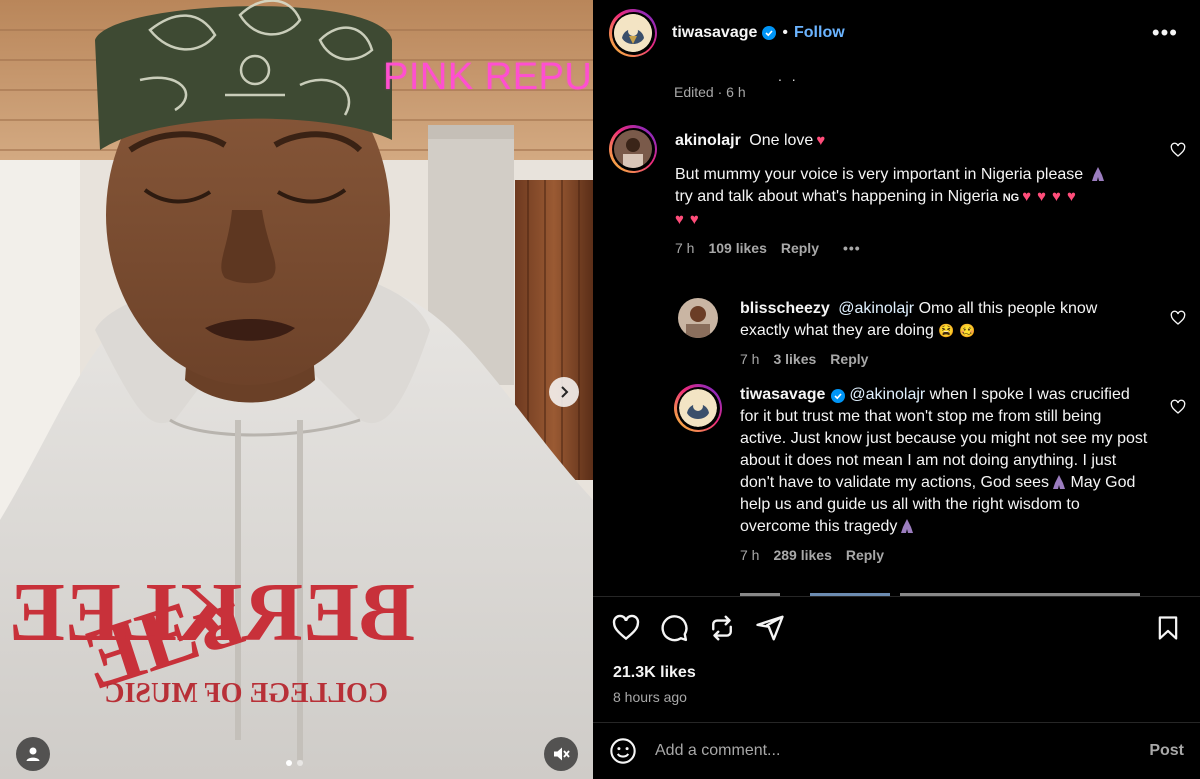 Image resolution: width=1200 pixels, height=779 pixels. Describe the element at coordinates (626, 628) in the screenshot. I see `like-heart-icon` at that location.